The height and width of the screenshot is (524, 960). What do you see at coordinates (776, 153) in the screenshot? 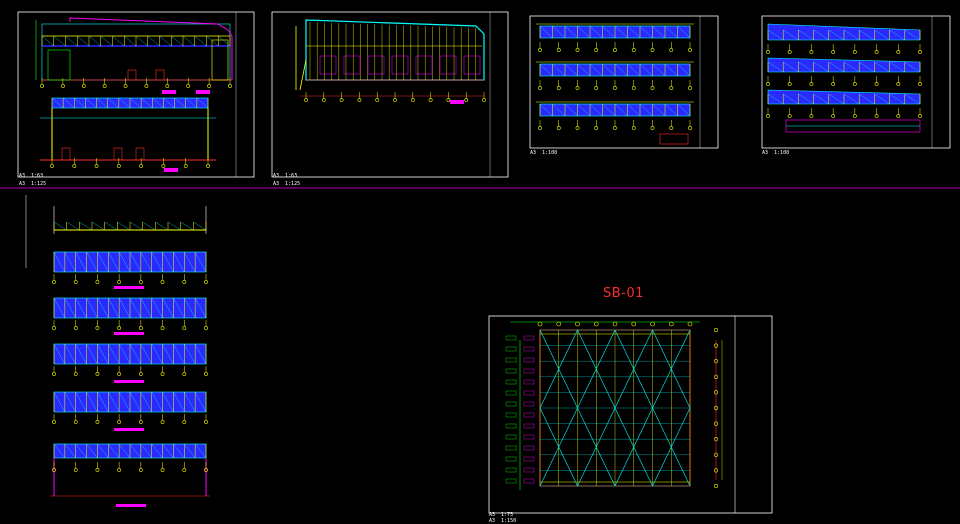
I see `sheet-4-scale-1: A3 1:100` at bounding box center [776, 153].